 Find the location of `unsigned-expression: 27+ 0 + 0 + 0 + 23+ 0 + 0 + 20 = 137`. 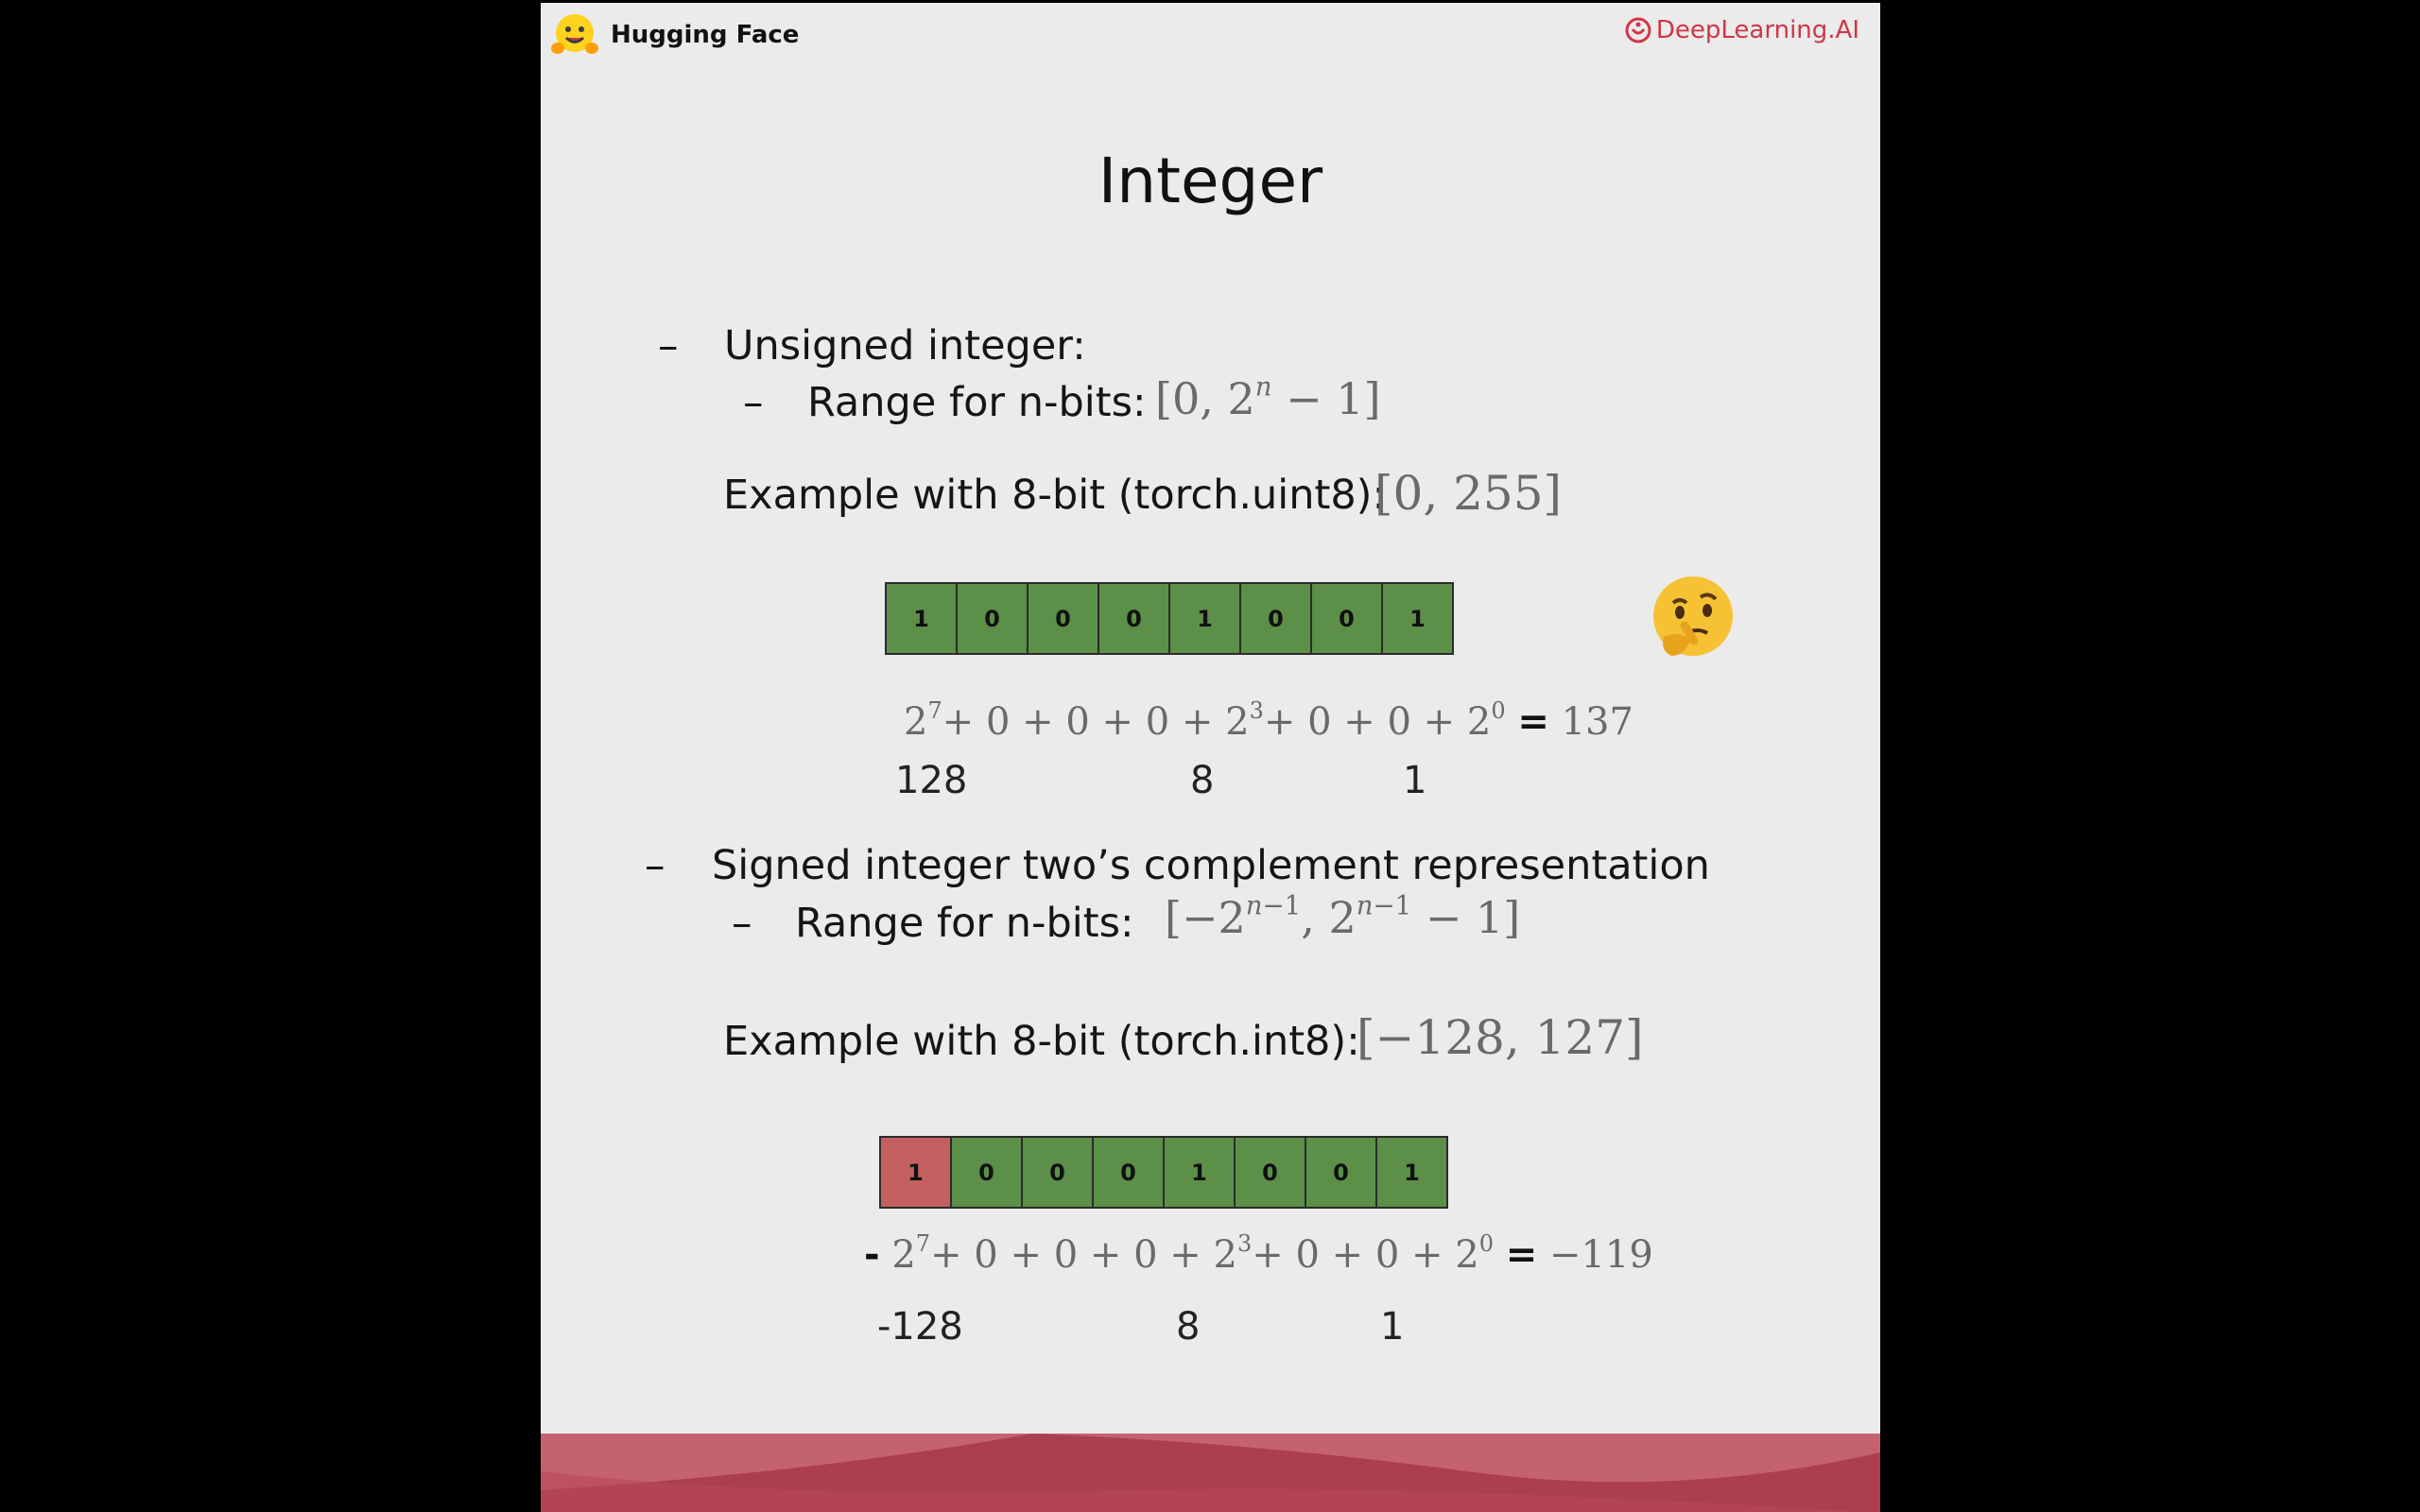

unsigned-expression: 27+ 0 + 0 + 0 + 23+ 0 + 0 + 20 = 137 is located at coordinates (1269, 720).